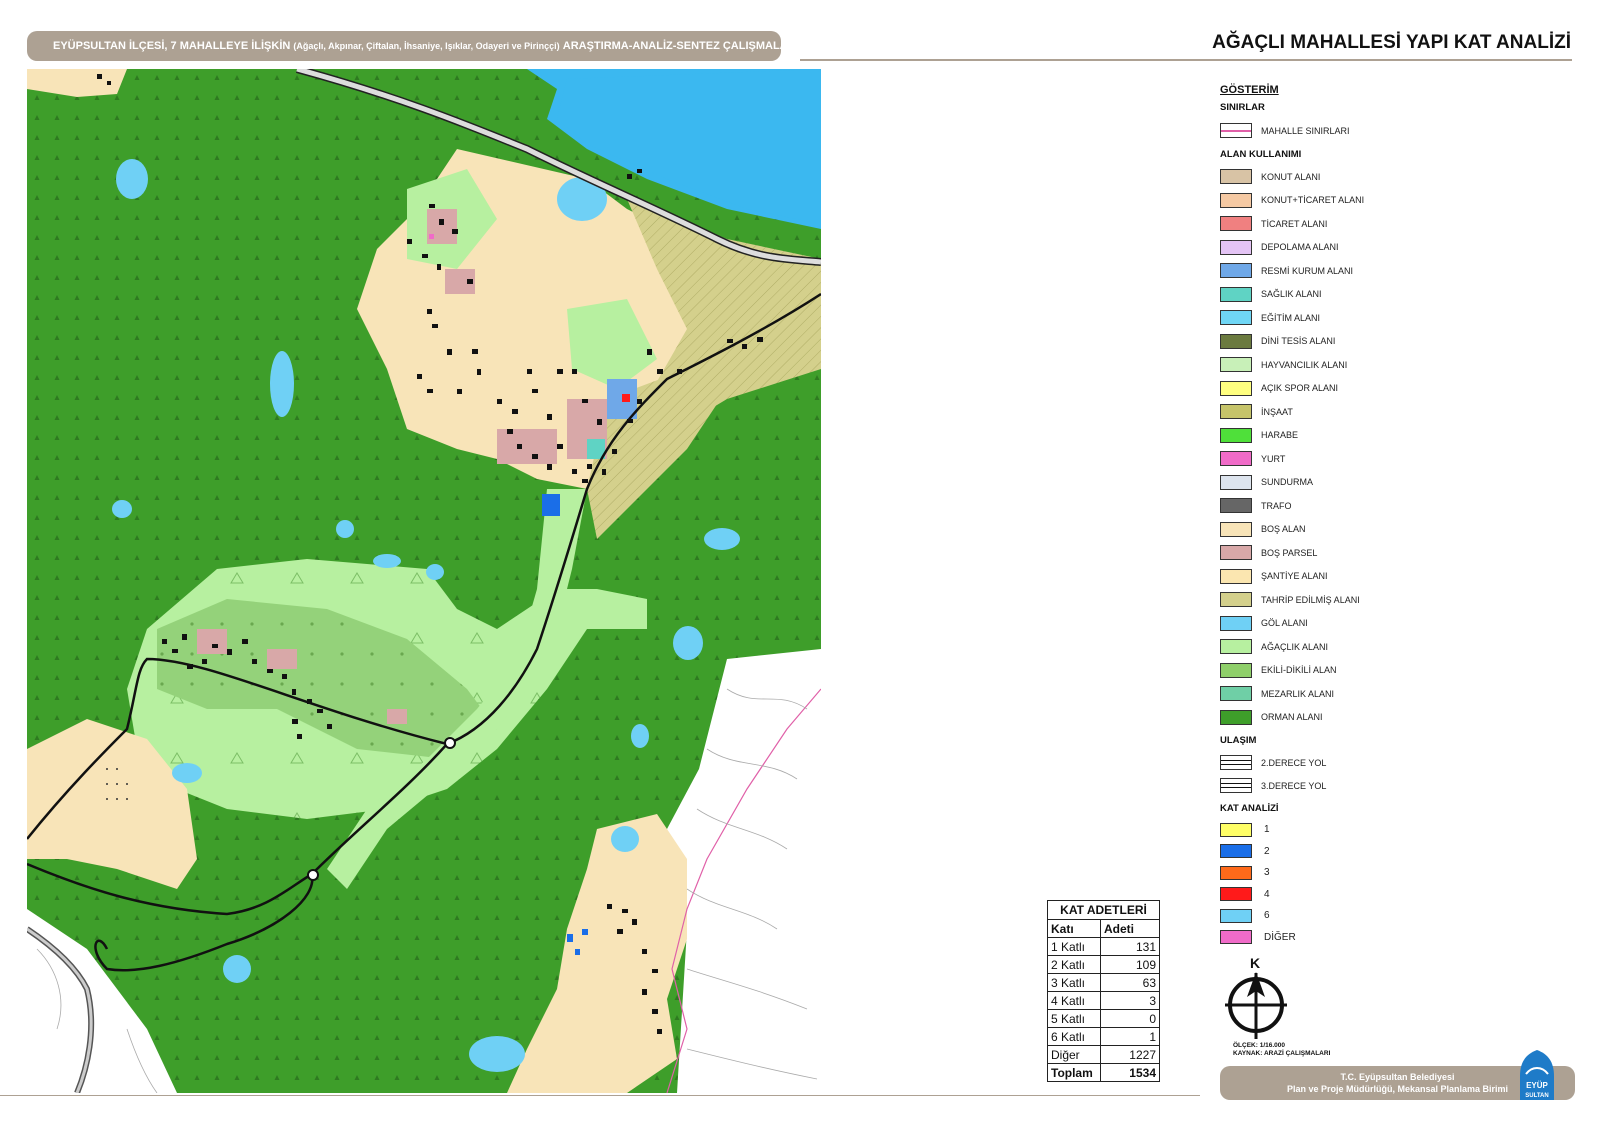 The image size is (1600, 1131). I want to click on legend-label: MEZARLIK ALANI, so click(1298, 693).